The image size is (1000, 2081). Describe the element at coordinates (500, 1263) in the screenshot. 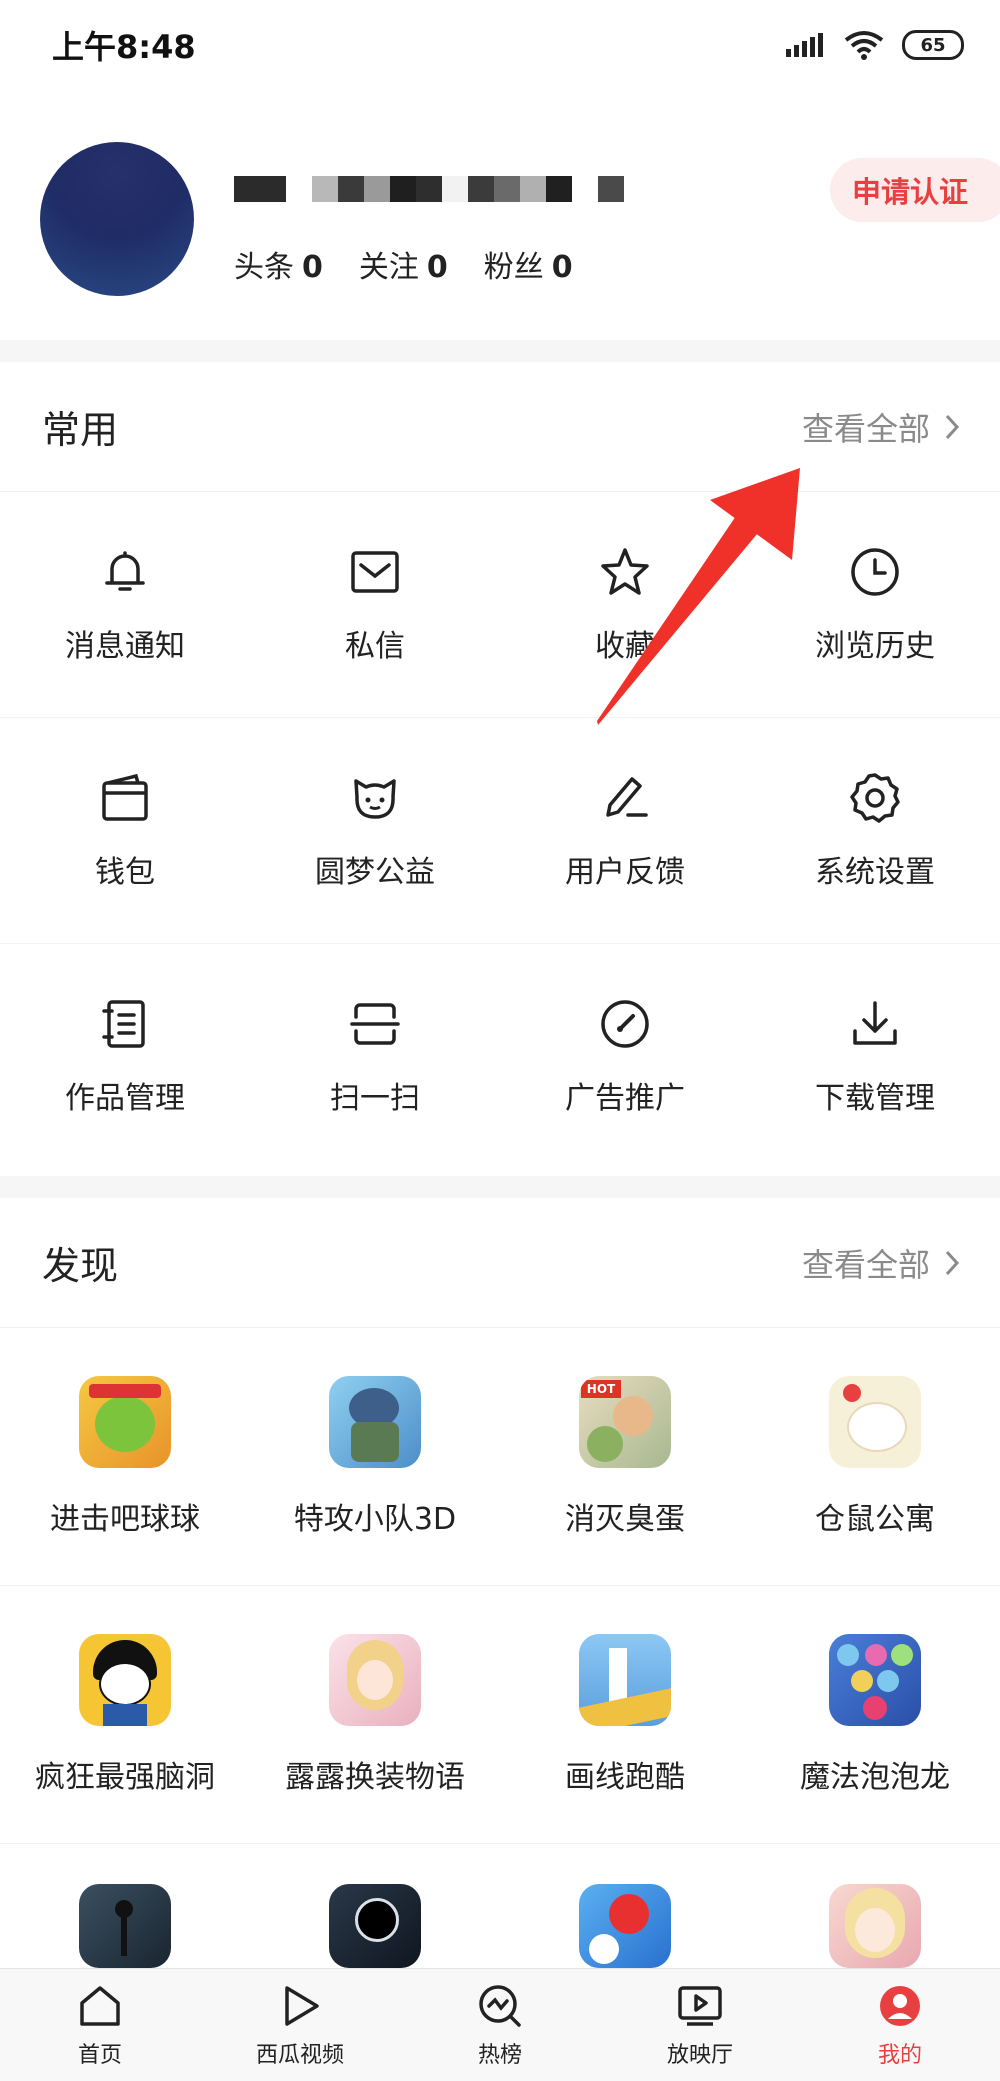

I see `discover-section-header: 发现 查看全部` at that location.